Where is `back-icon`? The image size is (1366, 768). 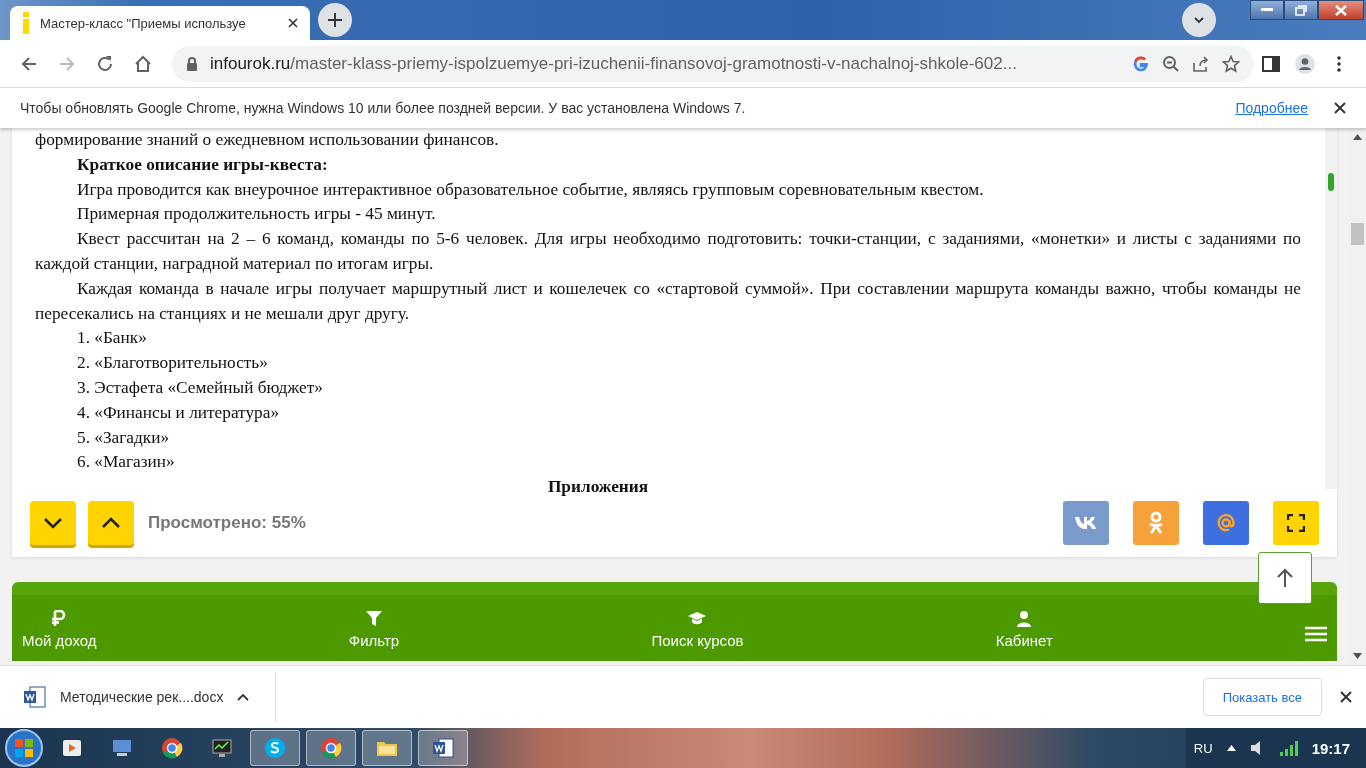
back-icon is located at coordinates (29, 63).